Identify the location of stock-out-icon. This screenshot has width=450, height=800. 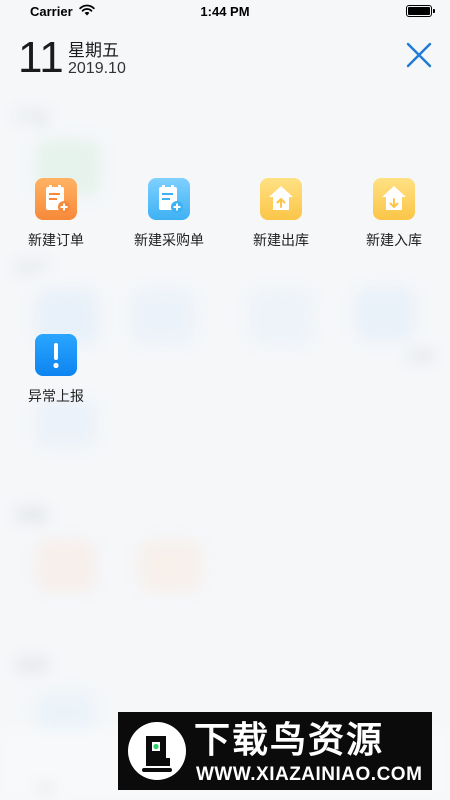
(281, 199).